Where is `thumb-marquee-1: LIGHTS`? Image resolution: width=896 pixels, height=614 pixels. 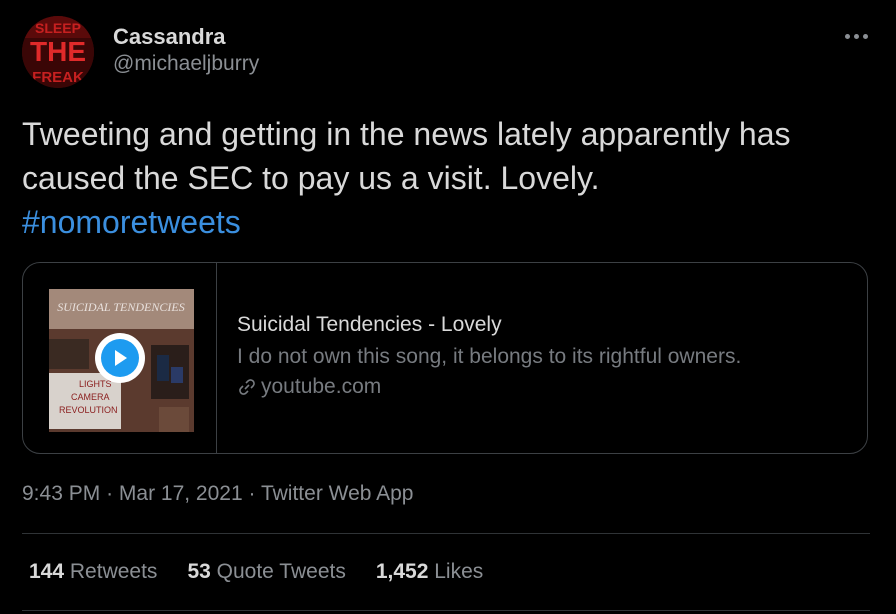
thumb-marquee-1: LIGHTS is located at coordinates (95, 384).